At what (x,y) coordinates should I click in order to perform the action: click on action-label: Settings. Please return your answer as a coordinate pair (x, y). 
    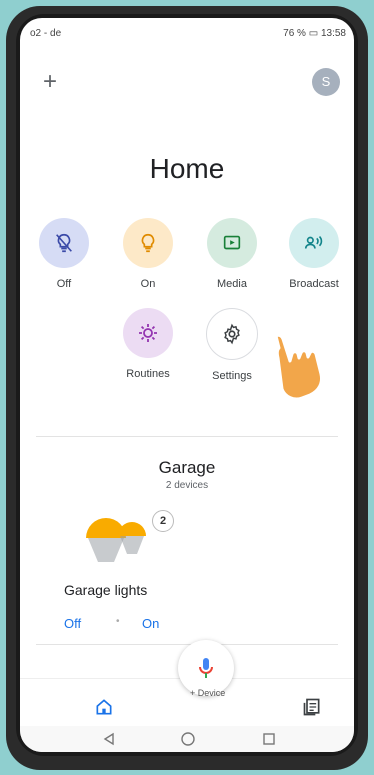
    Looking at the image, I should click on (232, 376).